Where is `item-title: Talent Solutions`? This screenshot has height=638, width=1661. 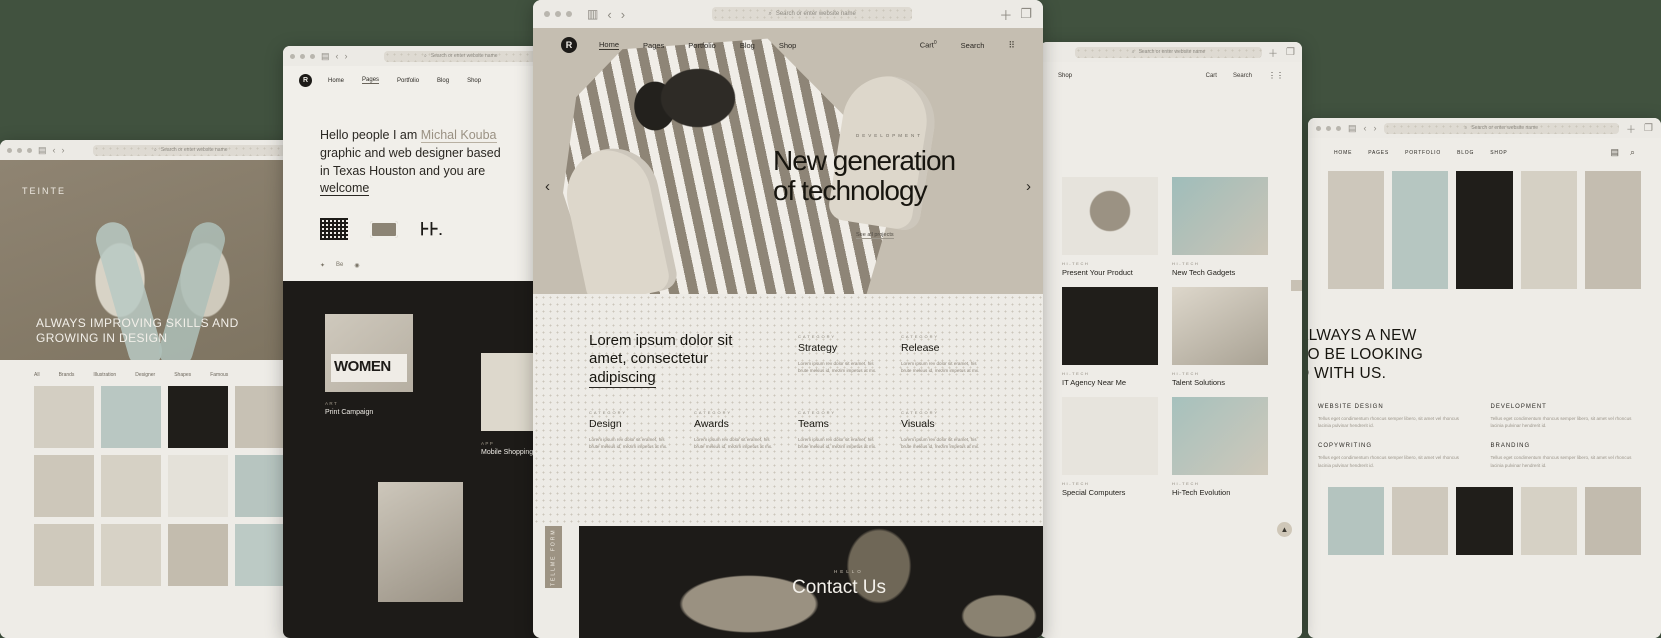
item-title: Talent Solutions is located at coordinates (1220, 382).